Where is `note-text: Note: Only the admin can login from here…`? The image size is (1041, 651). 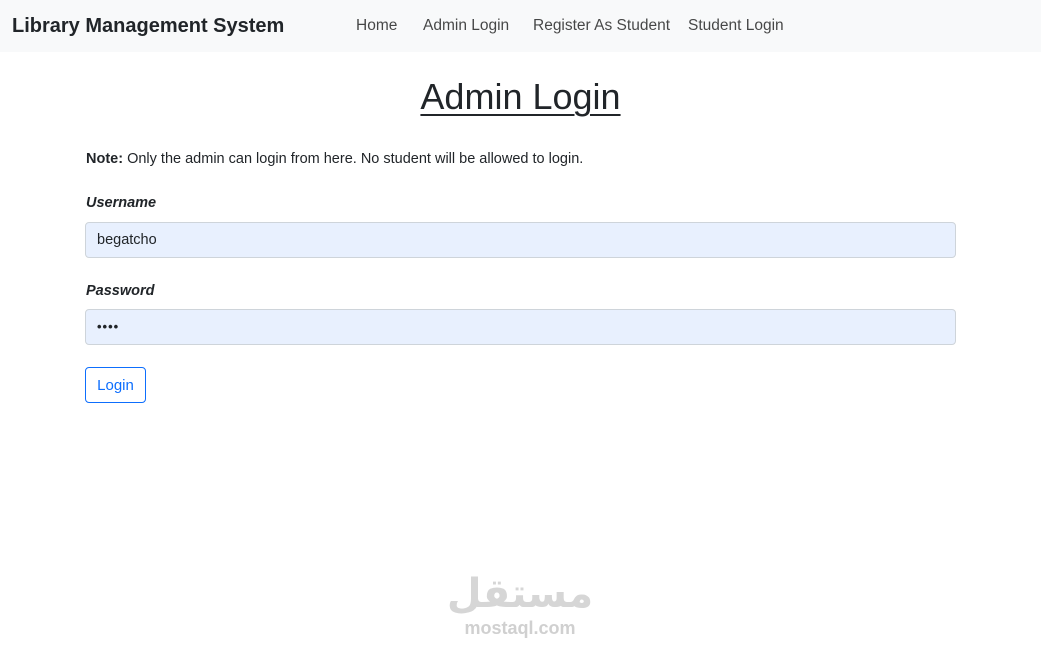
note-text: Note: Only the admin can login from here… is located at coordinates (334, 159).